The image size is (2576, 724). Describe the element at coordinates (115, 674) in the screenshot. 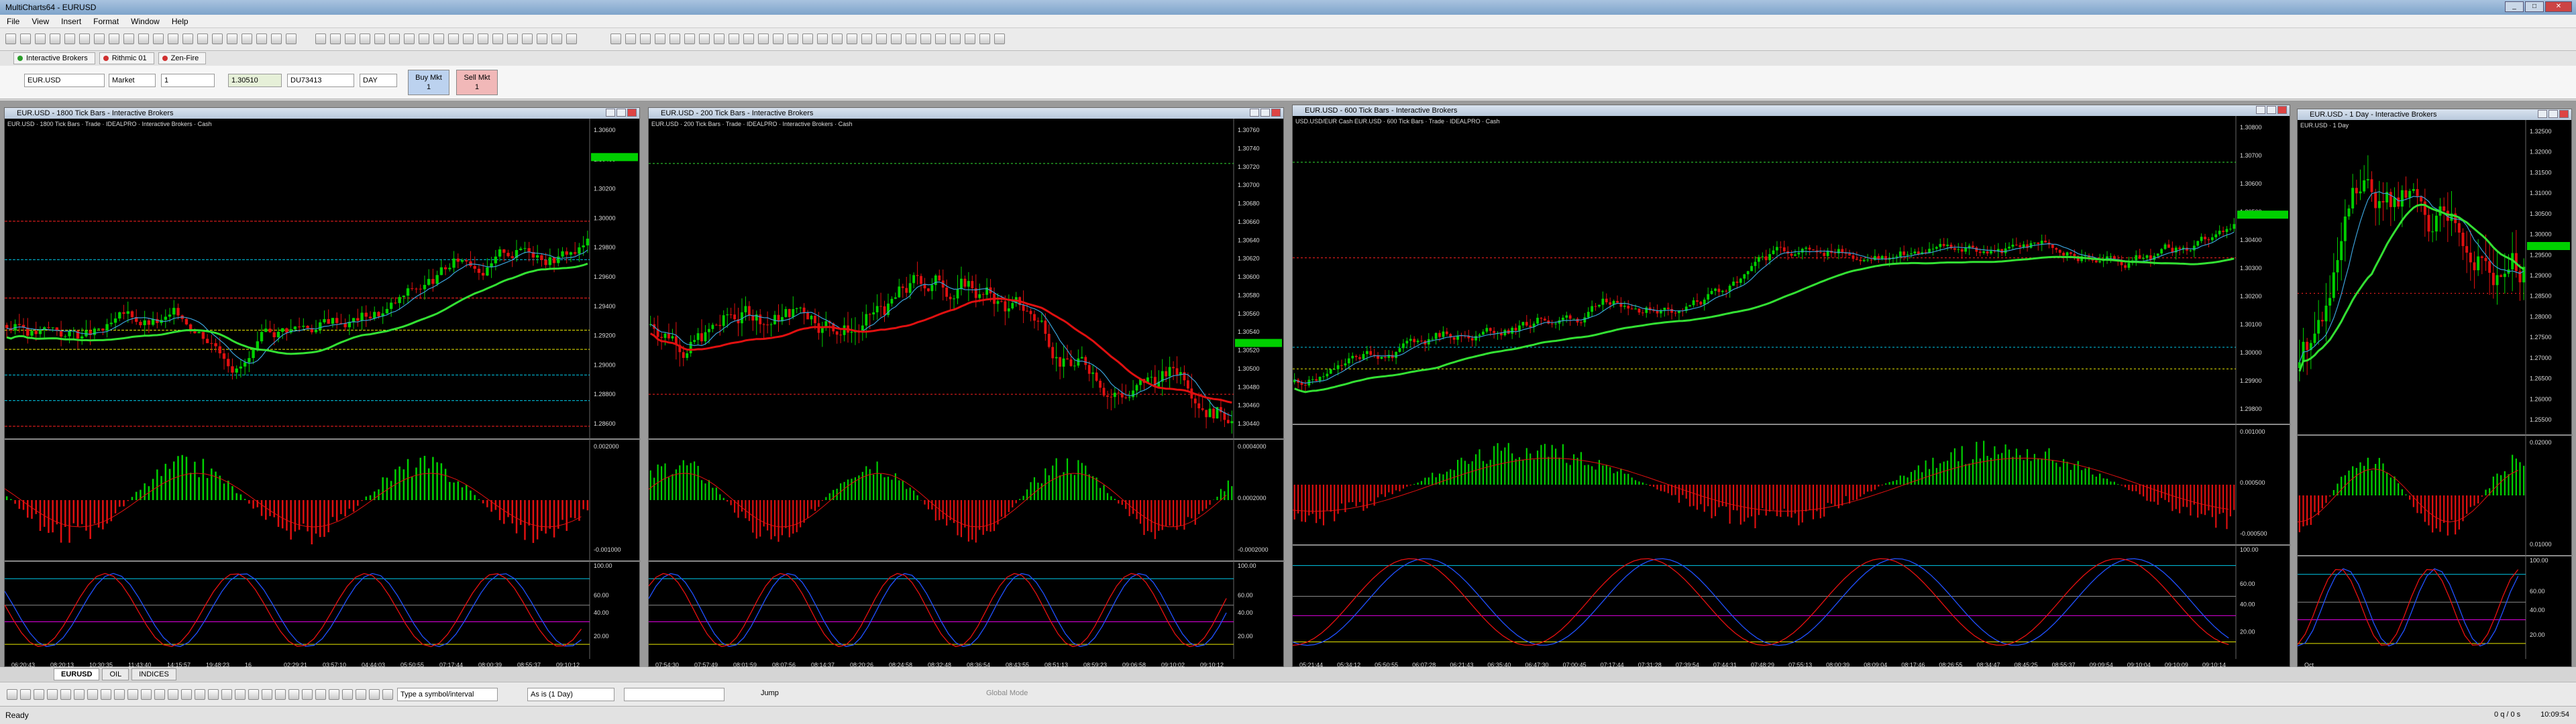

I see `sheet-tab-oil: OIL` at that location.